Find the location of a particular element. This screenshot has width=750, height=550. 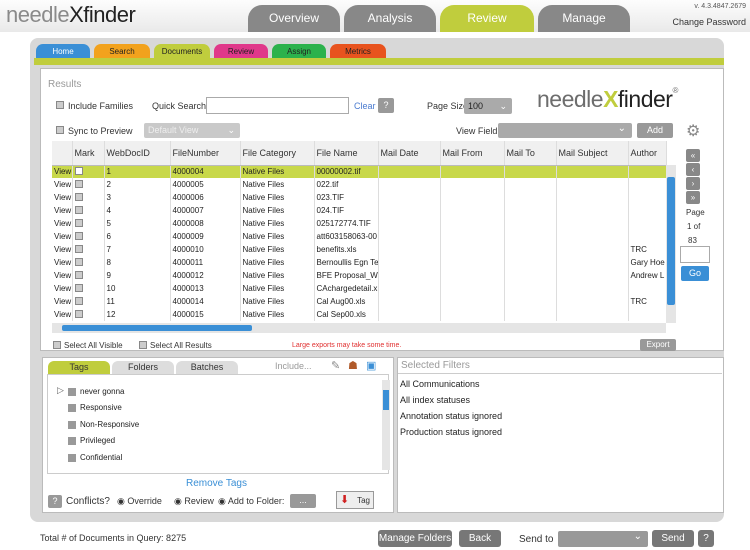

send-button: Send is located at coordinates (673, 538).